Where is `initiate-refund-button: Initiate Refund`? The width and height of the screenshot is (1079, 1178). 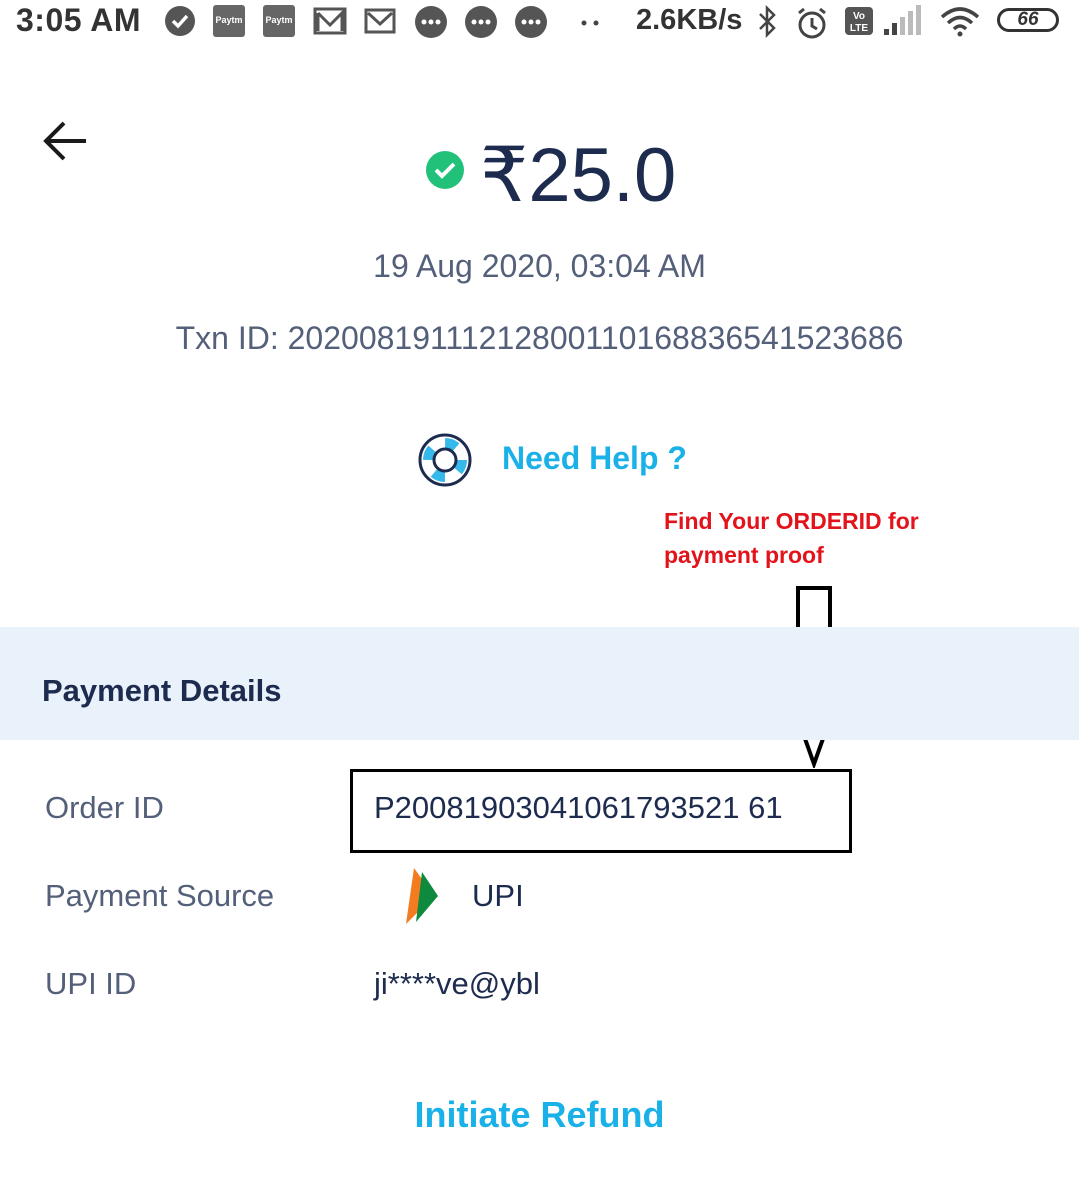 initiate-refund-button: Initiate Refund is located at coordinates (539, 1115).